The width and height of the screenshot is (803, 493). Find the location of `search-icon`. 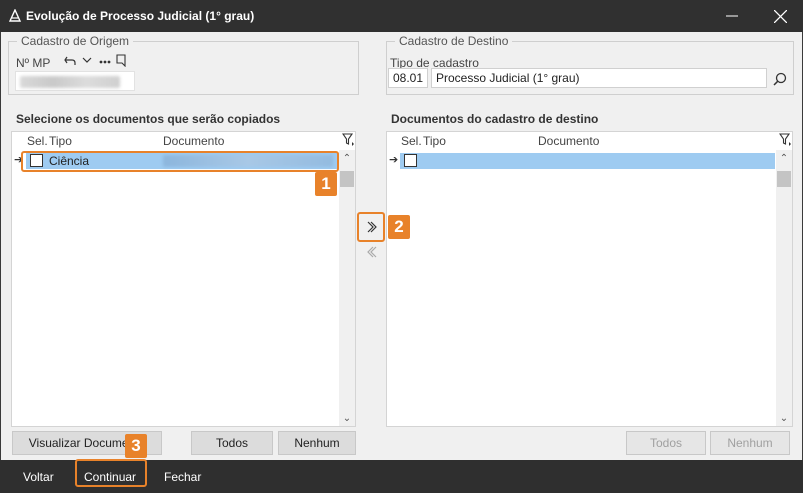

search-icon is located at coordinates (780, 79).